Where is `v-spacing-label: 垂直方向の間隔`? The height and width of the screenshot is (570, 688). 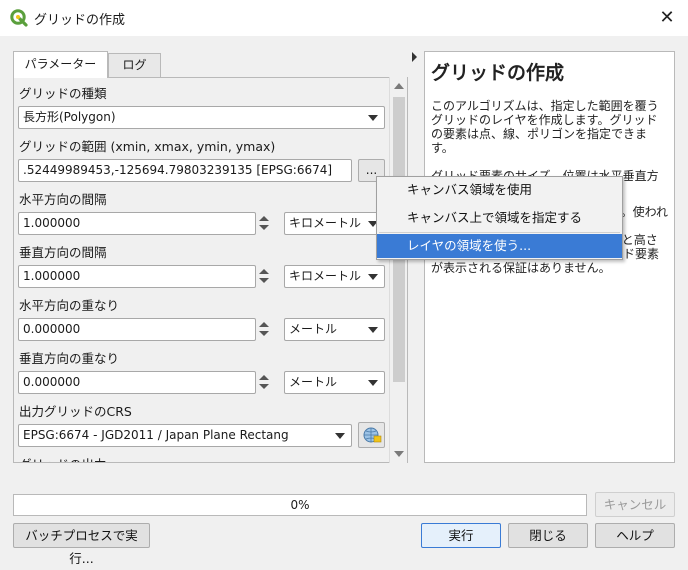
v-spacing-label: 垂直方向の間隔 is located at coordinates (63, 252).